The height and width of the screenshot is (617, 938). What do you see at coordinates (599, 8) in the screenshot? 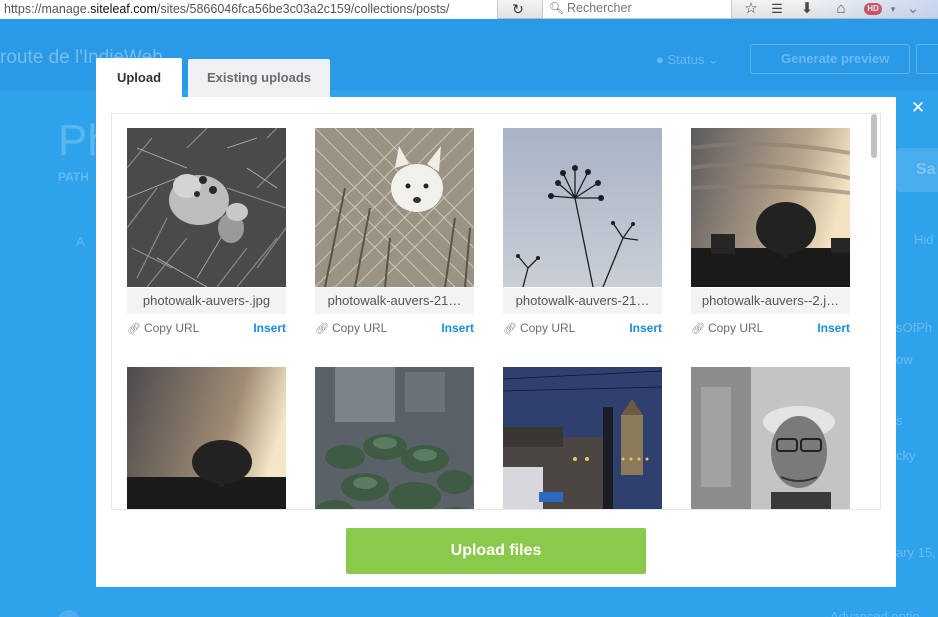
I see `search-placeholder: Rechercher` at bounding box center [599, 8].